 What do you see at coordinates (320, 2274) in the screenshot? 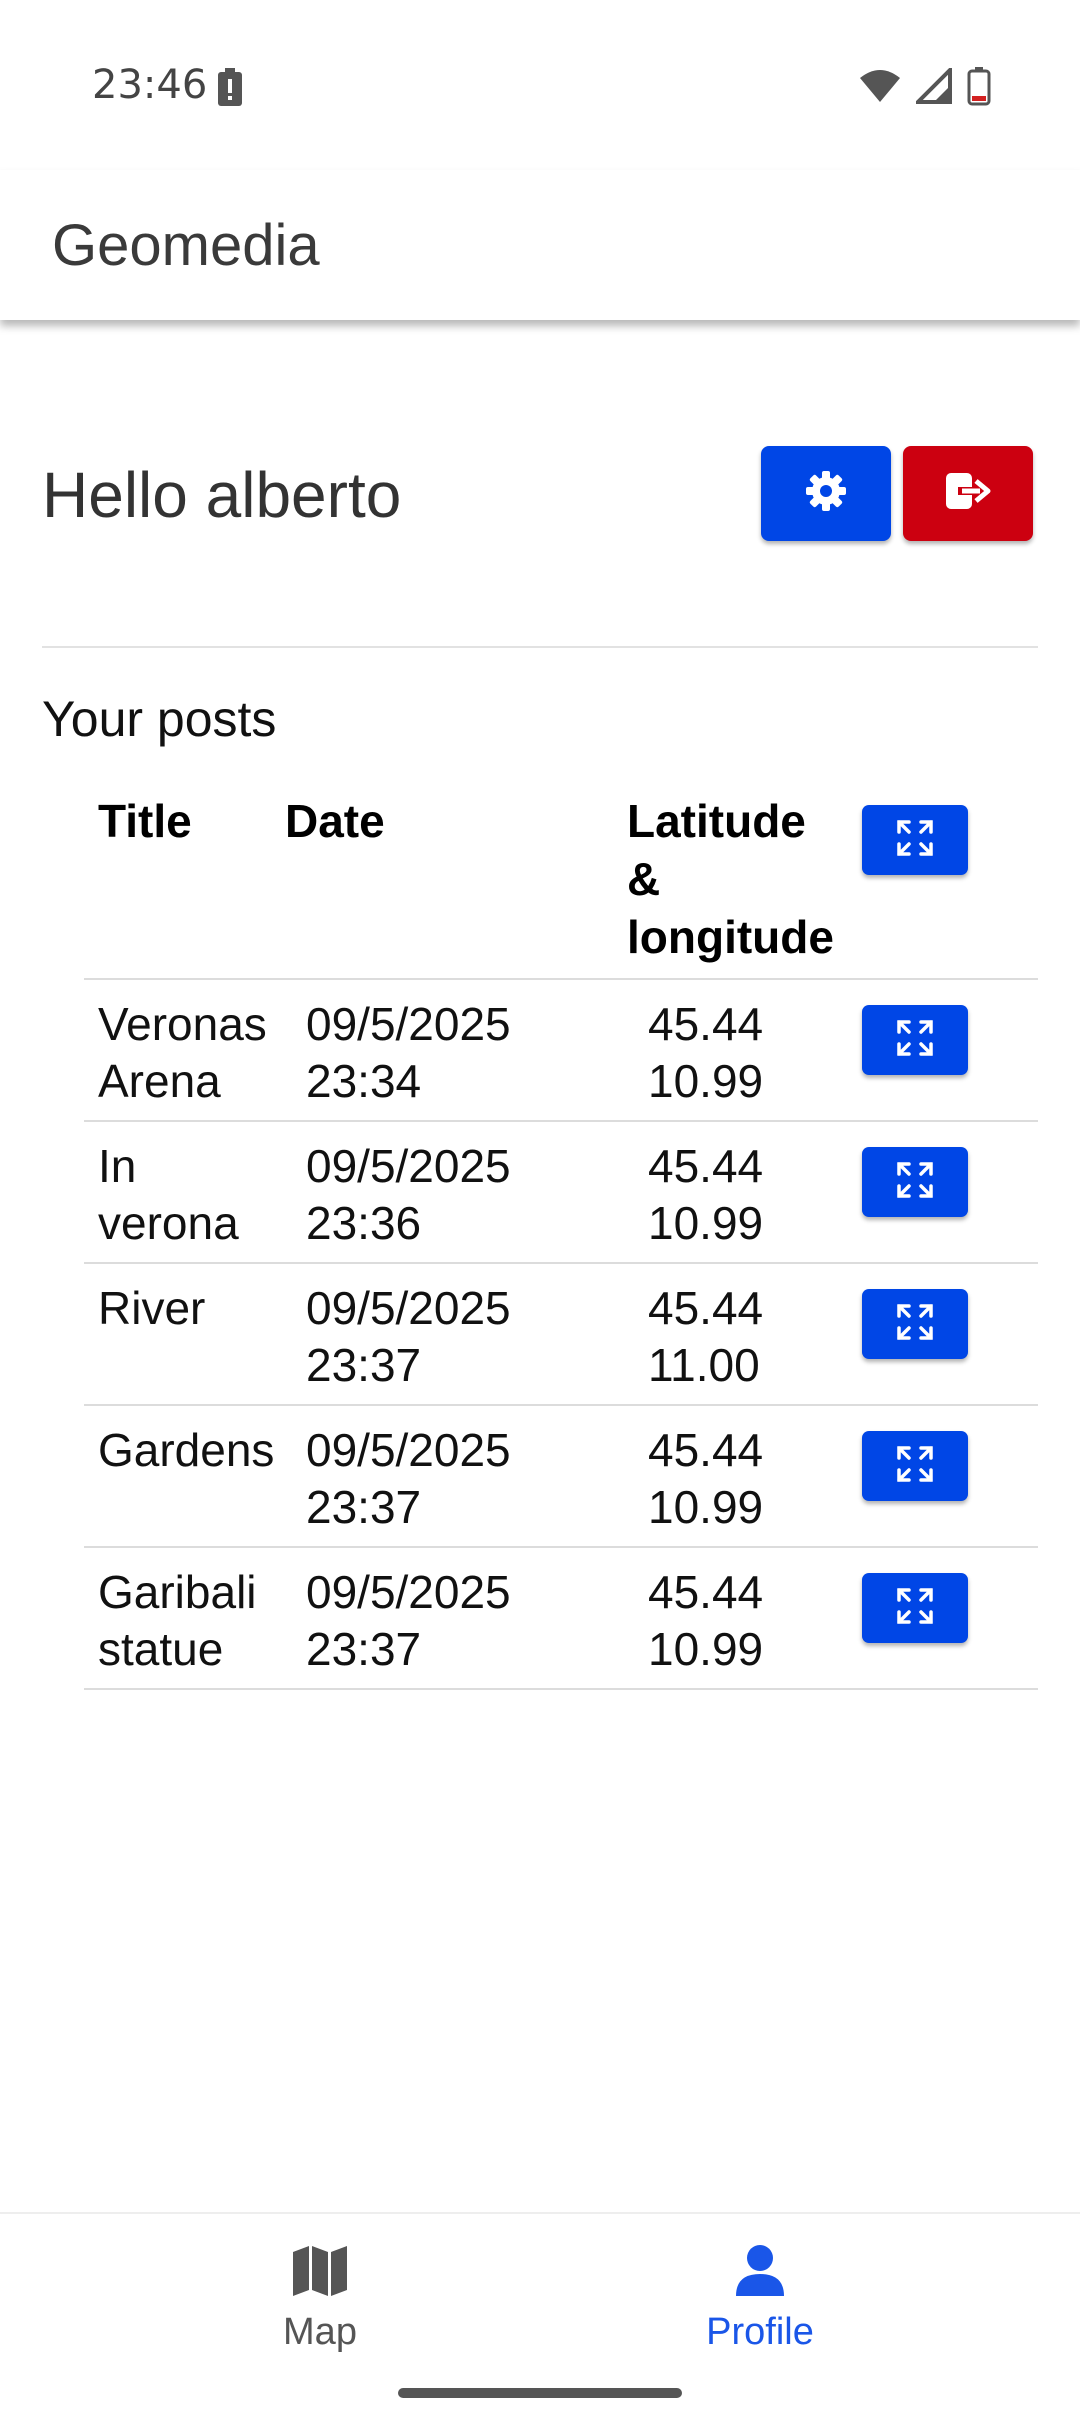
I see `map-icon` at bounding box center [320, 2274].